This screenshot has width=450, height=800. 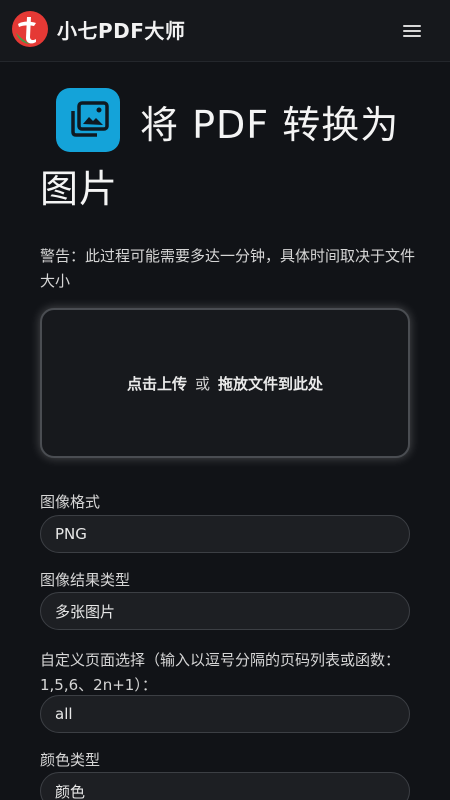 What do you see at coordinates (225, 714) in the screenshot?
I see `page-select-input` at bounding box center [225, 714].